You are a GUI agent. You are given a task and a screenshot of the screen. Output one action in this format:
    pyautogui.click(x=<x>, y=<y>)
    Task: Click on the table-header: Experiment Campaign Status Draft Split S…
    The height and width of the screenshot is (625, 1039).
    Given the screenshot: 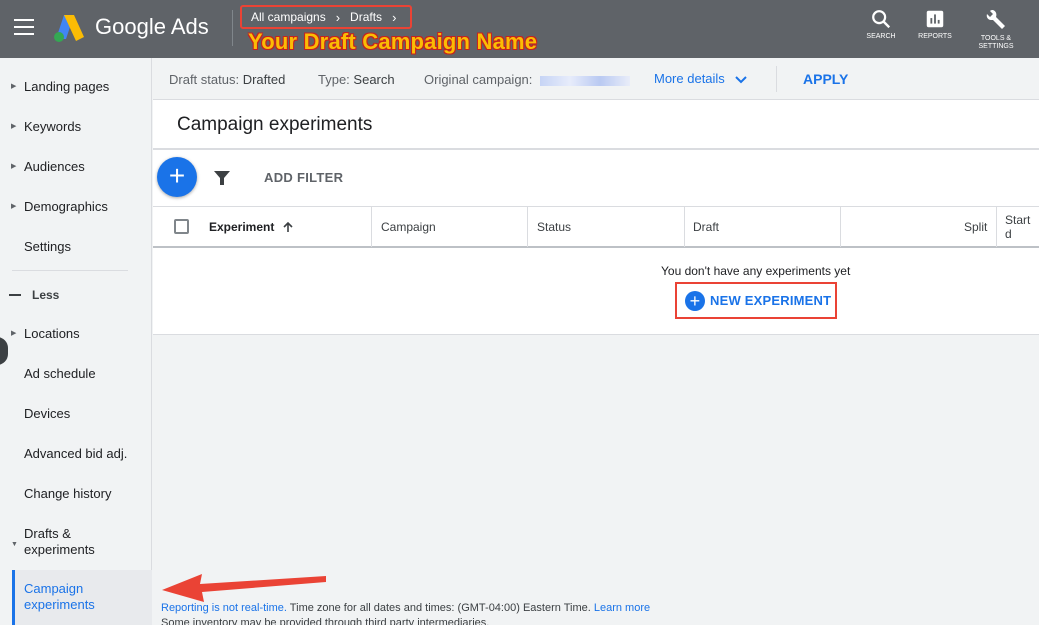 What is the action you would take?
    pyautogui.click(x=596, y=227)
    